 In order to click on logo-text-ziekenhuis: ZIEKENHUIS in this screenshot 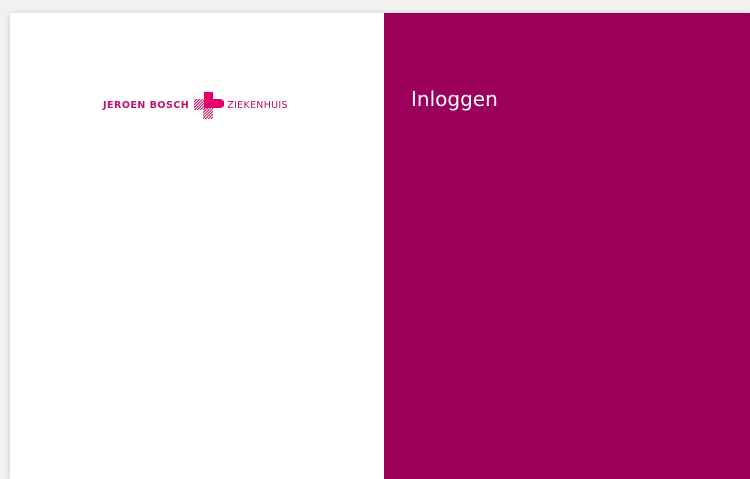, I will do `click(257, 105)`.